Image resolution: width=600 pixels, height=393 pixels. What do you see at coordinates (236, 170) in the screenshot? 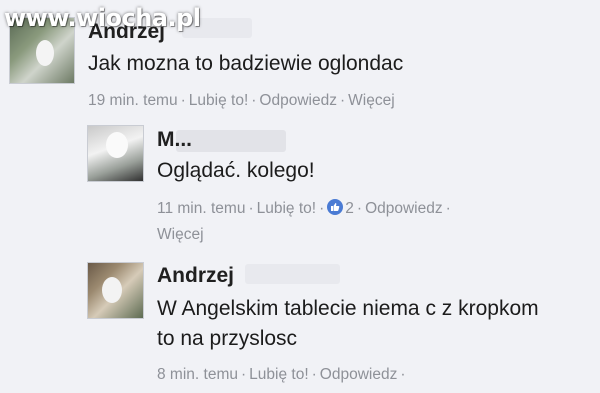
I see `comment-text: Oglądać. kolego!` at bounding box center [236, 170].